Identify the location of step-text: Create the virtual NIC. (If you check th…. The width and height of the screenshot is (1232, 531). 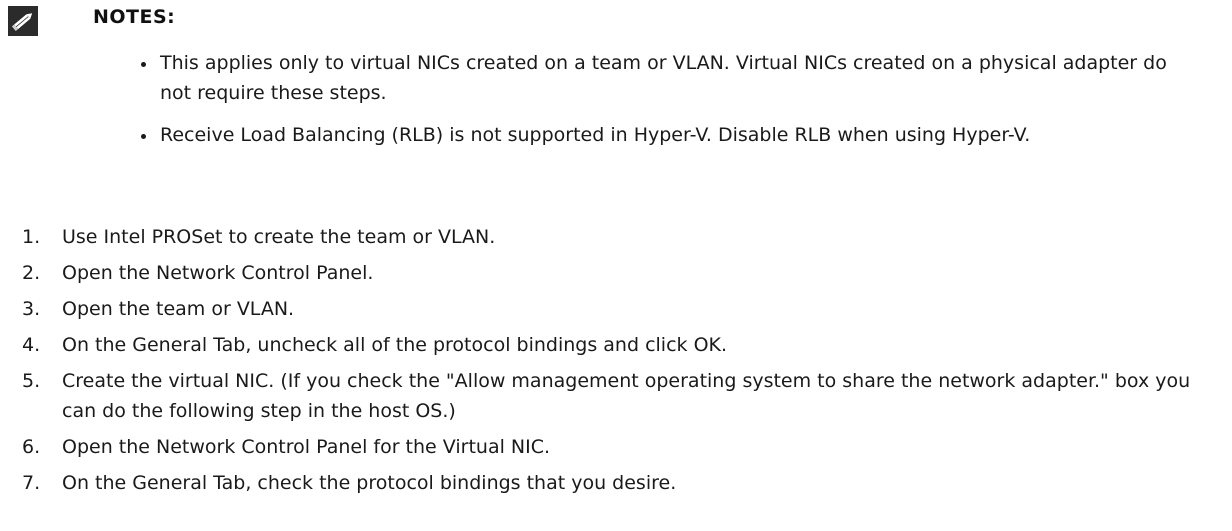
(626, 396).